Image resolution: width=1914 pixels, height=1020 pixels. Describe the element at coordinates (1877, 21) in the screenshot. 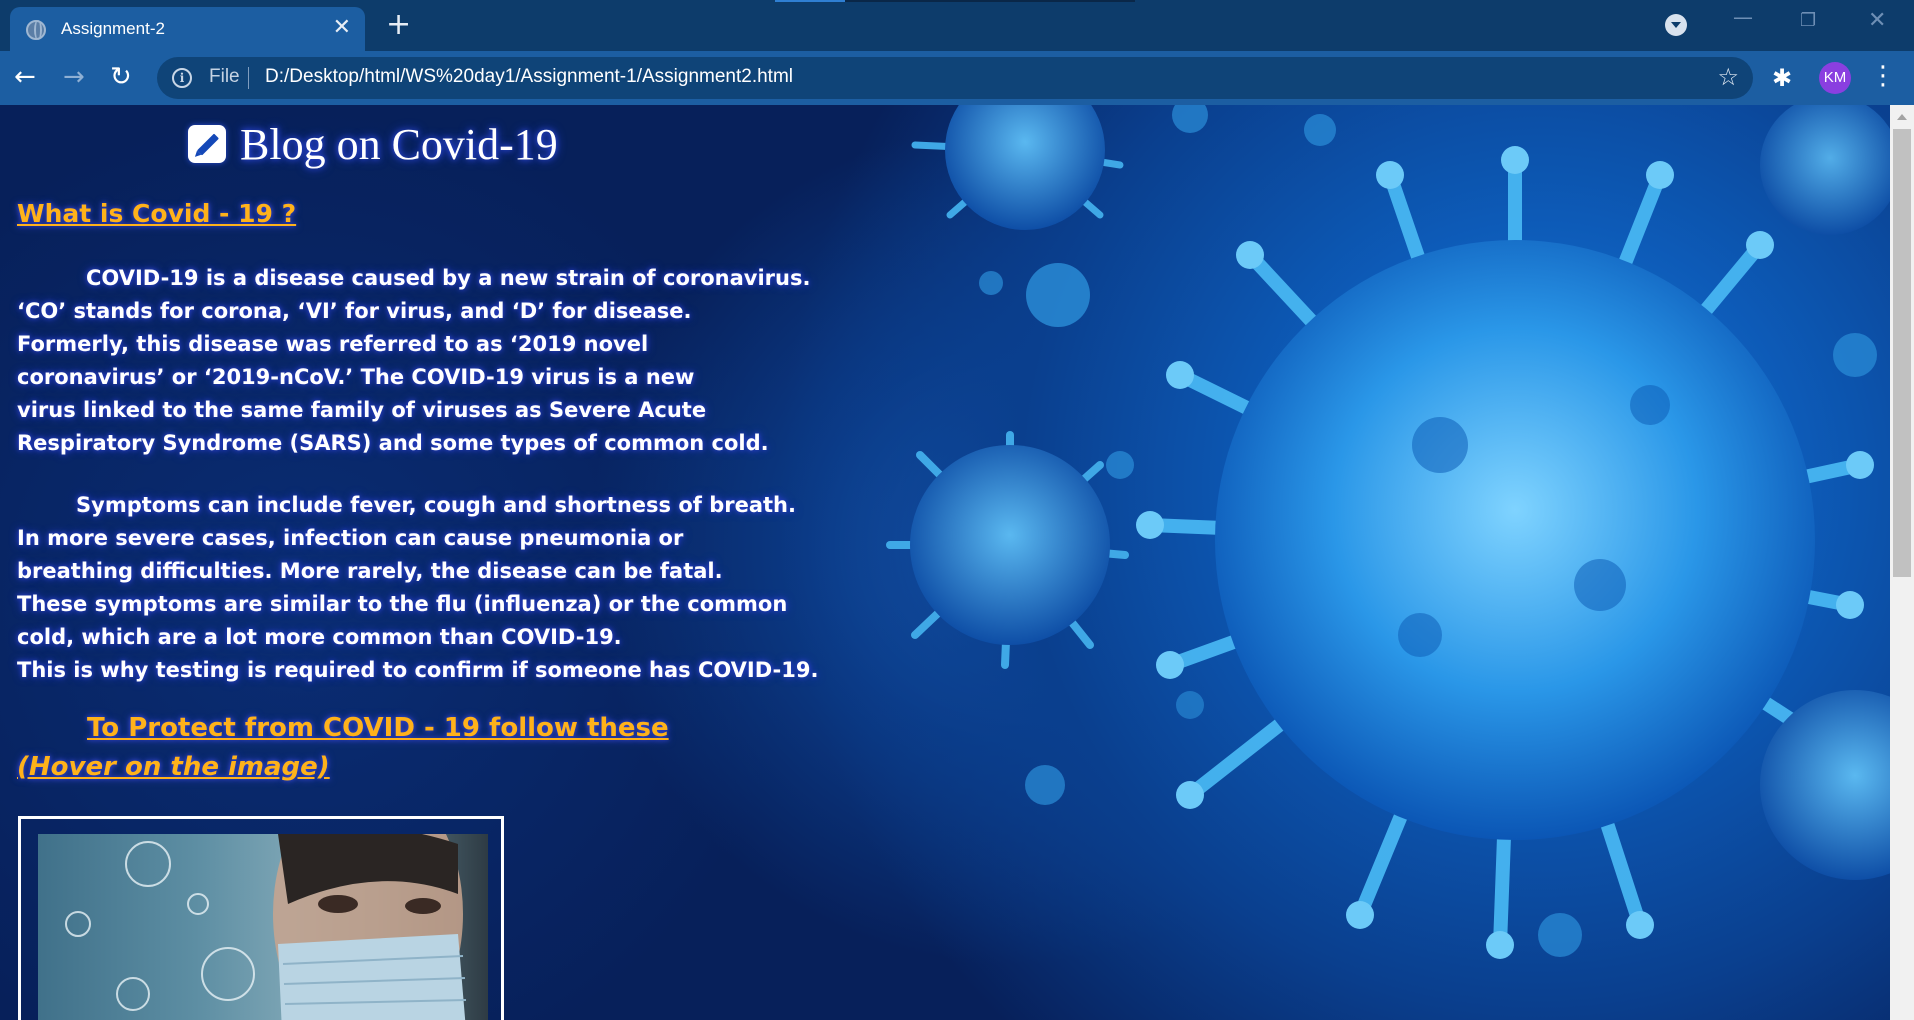

I see `window-close-icon: ✕` at that location.